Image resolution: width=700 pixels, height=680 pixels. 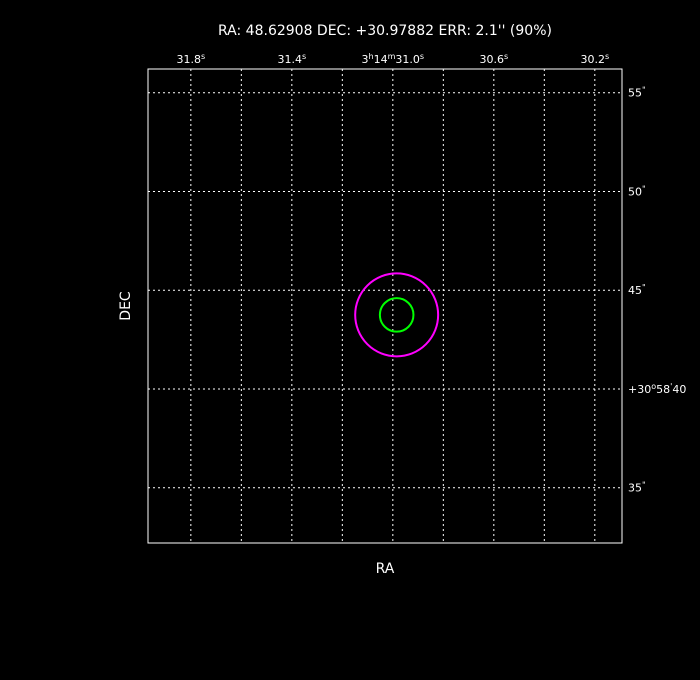 I want to click on y-axis-label: DEC, so click(x=126, y=306).